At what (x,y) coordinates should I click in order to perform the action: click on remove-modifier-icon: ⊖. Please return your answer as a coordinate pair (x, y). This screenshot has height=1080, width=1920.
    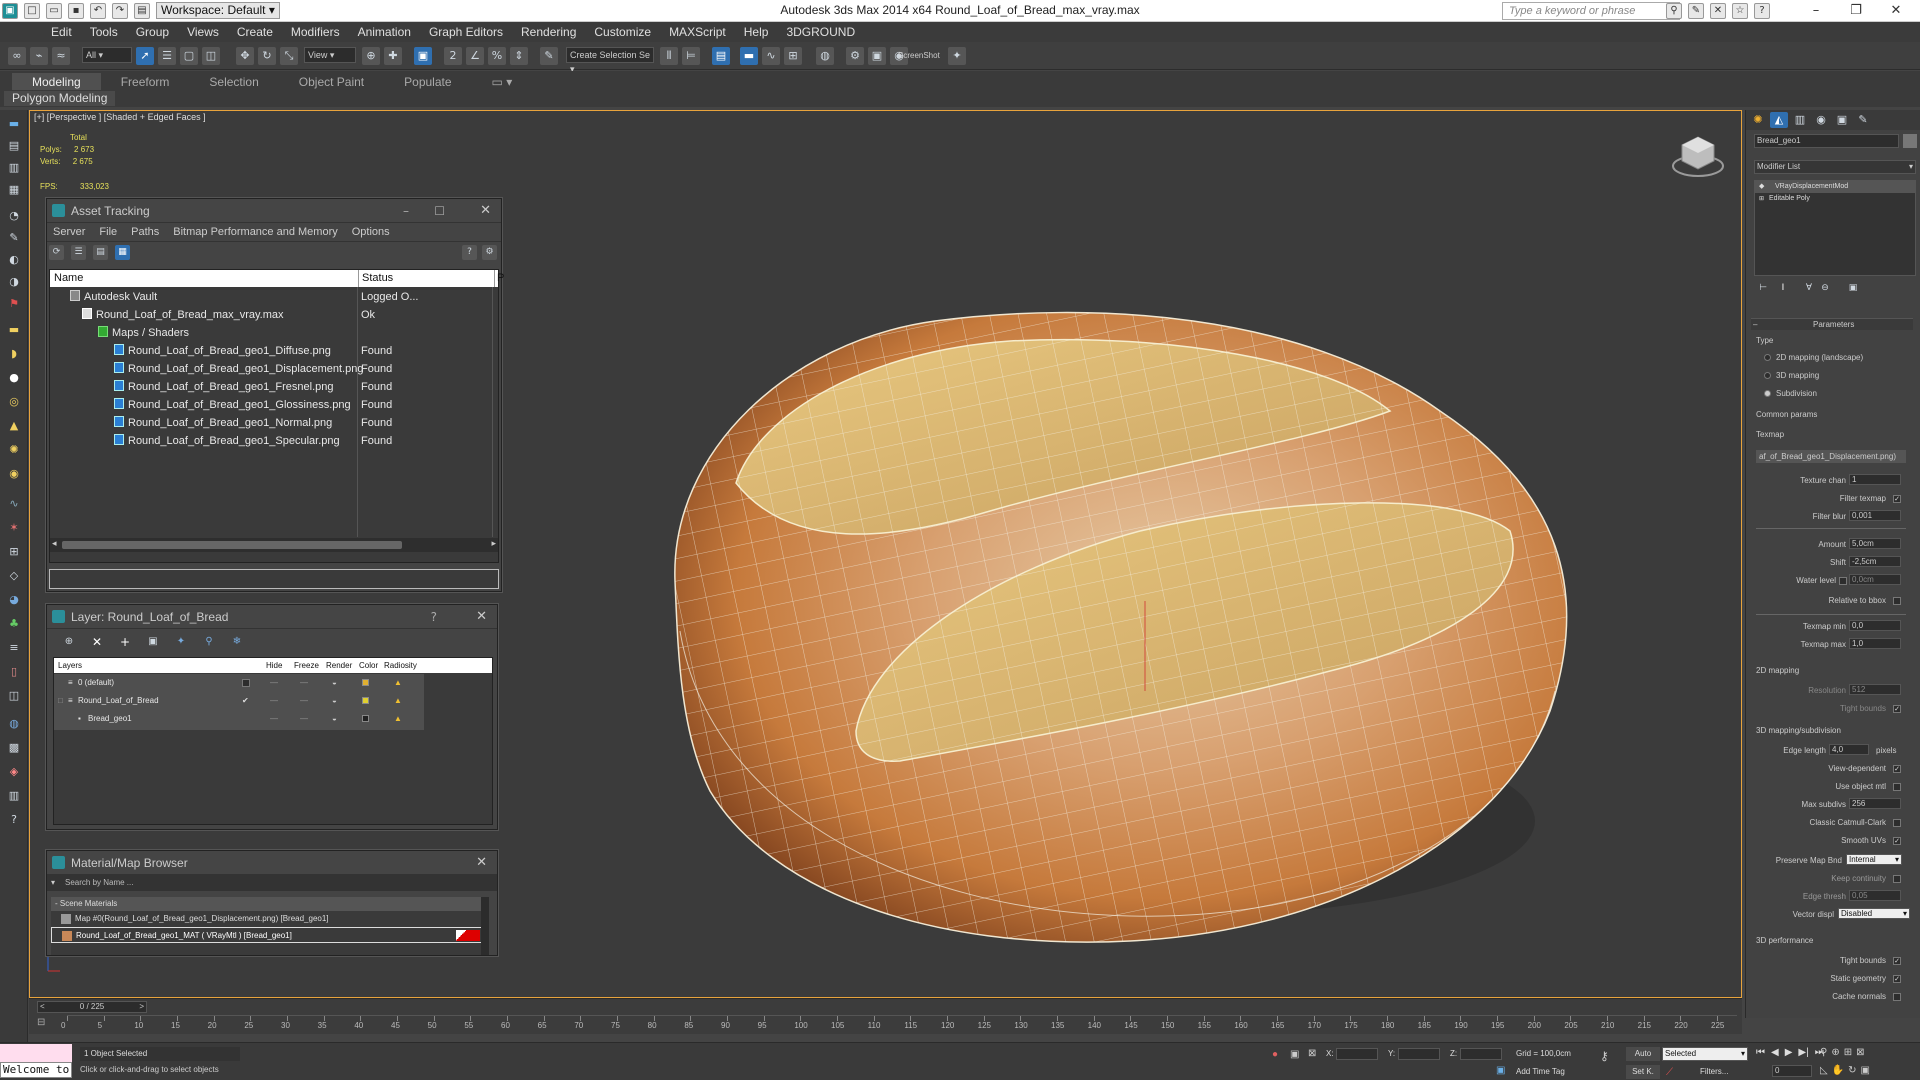
    Looking at the image, I should click on (1825, 288).